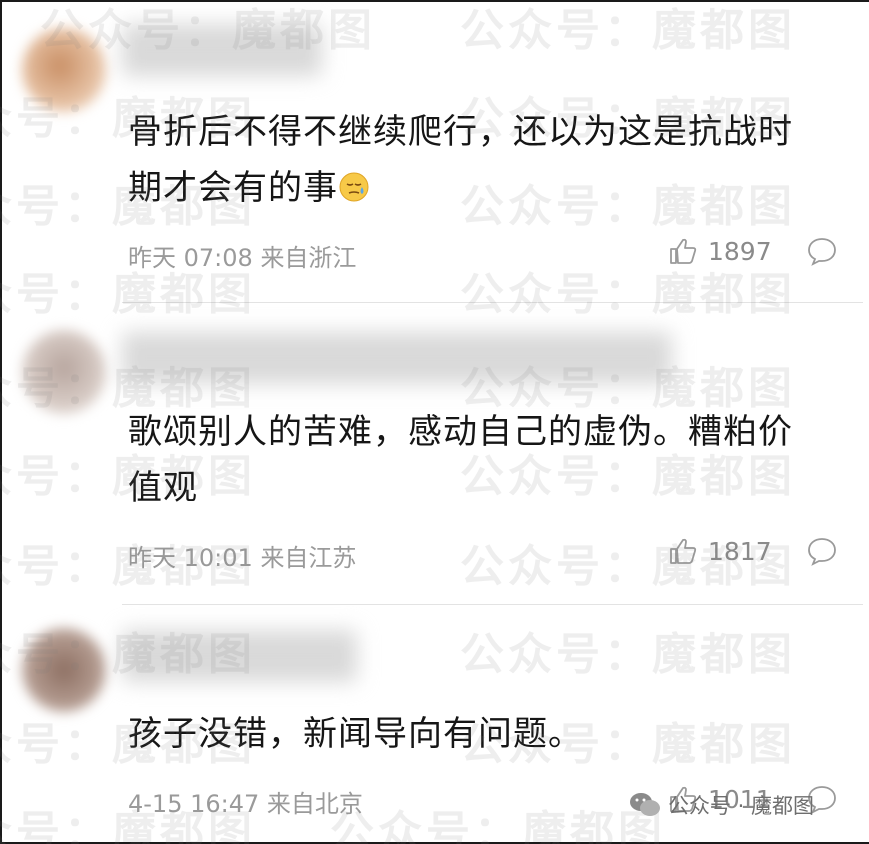 The height and width of the screenshot is (844, 869). What do you see at coordinates (740, 551) in the screenshot?
I see `like-count: 1817` at bounding box center [740, 551].